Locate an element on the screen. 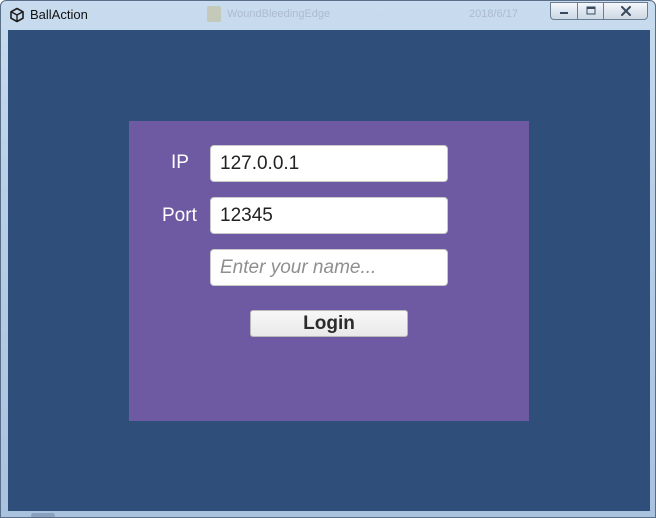 The width and height of the screenshot is (656, 518). login-button: Login is located at coordinates (329, 323).